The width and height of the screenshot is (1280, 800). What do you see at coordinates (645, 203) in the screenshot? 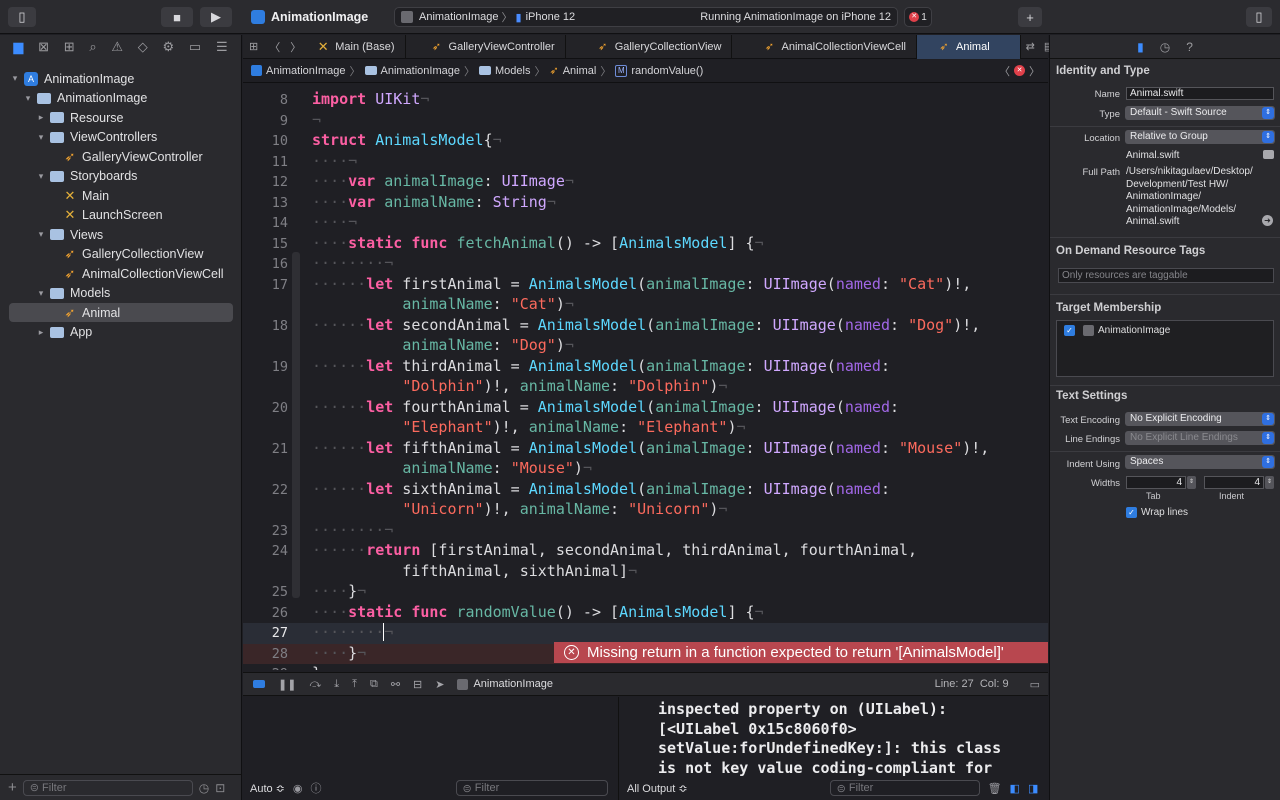
I see `code-line: 13 ····var animalName: String¬` at bounding box center [645, 203].